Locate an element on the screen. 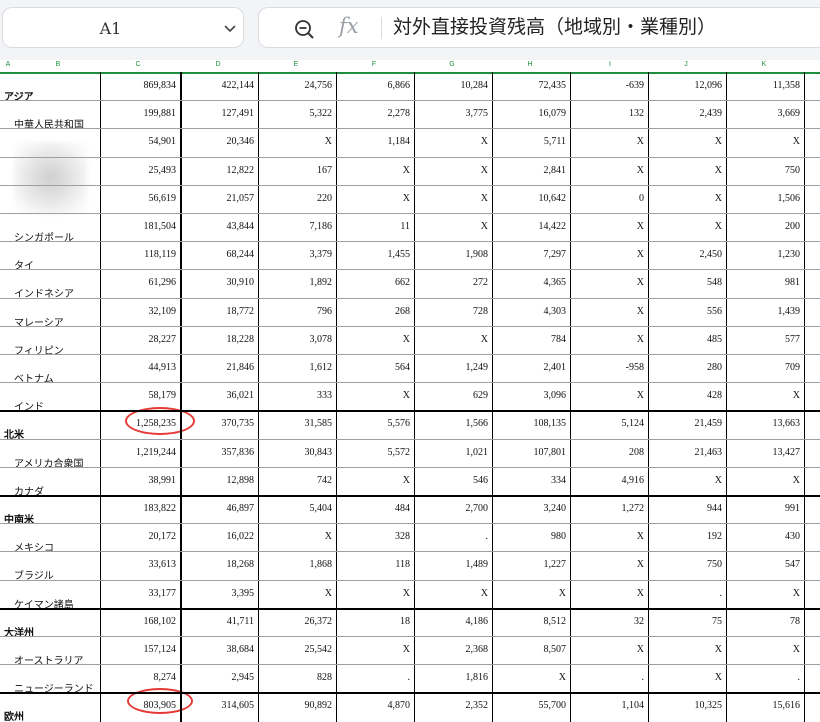 This screenshot has height=722, width=820. table-cell: 1,506 is located at coordinates (765, 198).